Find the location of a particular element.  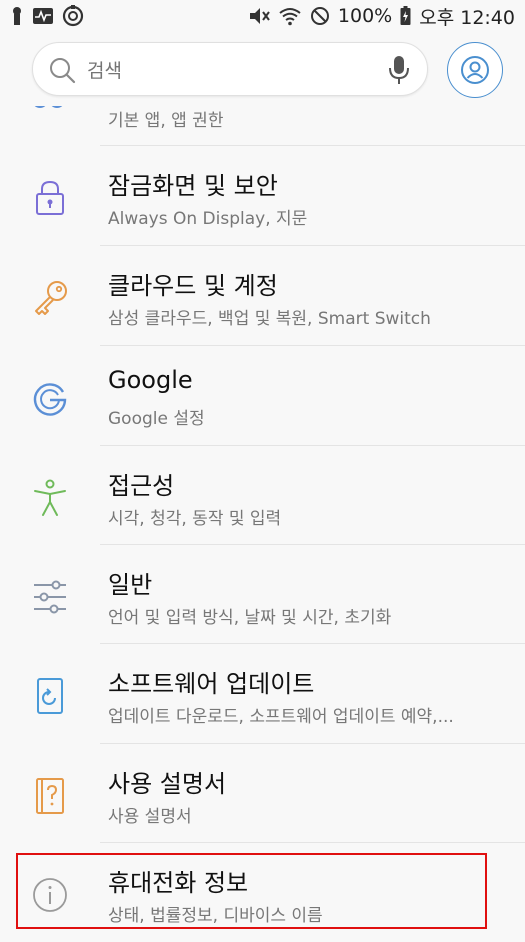

list-item-subtitle: Always On Display, 지문 is located at coordinates (208, 219).